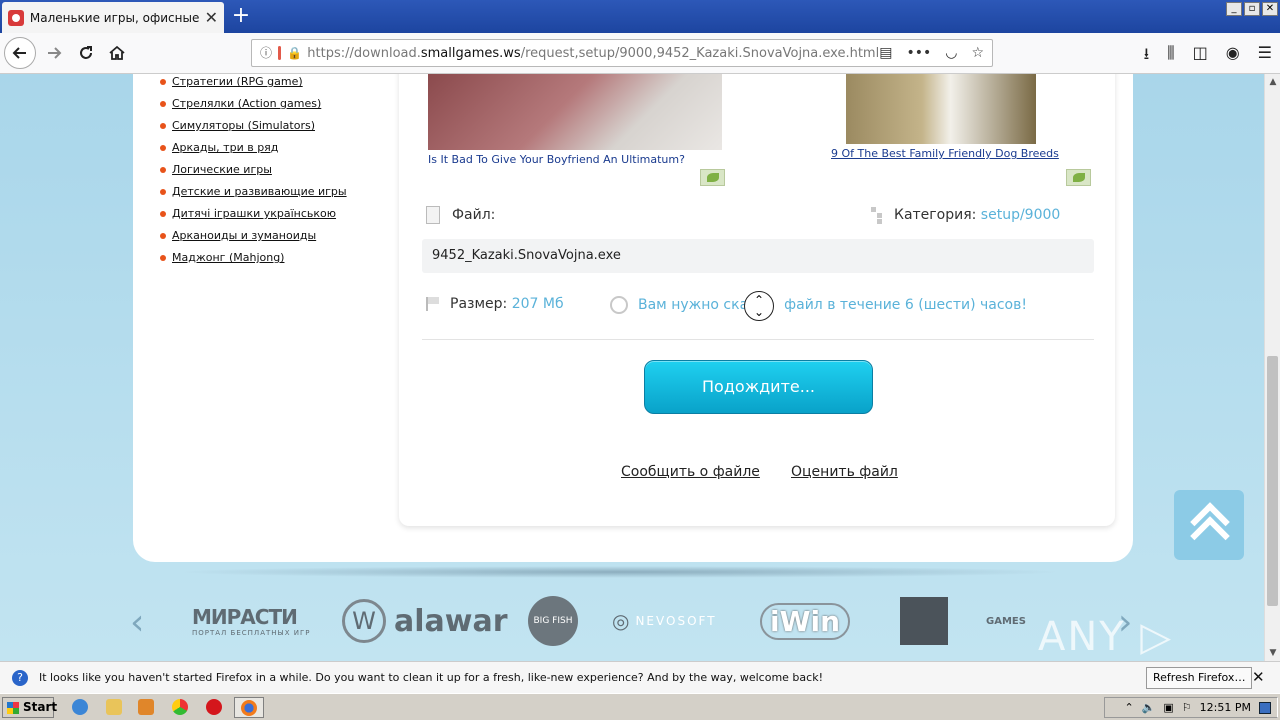  Describe the element at coordinates (640, 706) in the screenshot. I see `windows-taskbar: Start ⌃ 🔈 ▣ ⚐ 12:51 PM` at that location.